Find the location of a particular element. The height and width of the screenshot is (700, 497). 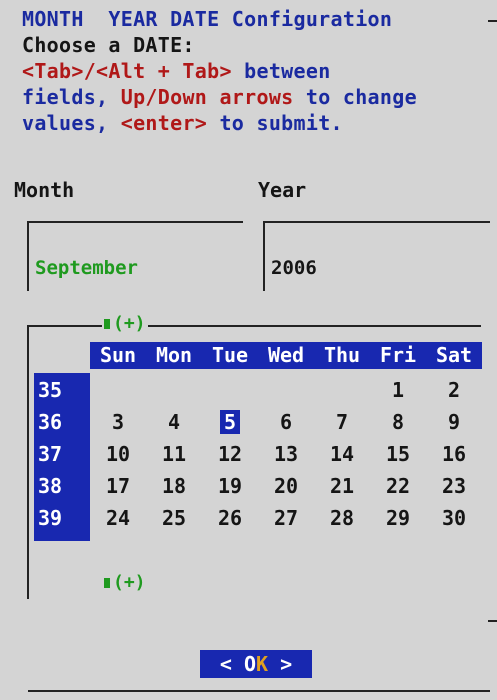

month-label: Month is located at coordinates (44, 190).